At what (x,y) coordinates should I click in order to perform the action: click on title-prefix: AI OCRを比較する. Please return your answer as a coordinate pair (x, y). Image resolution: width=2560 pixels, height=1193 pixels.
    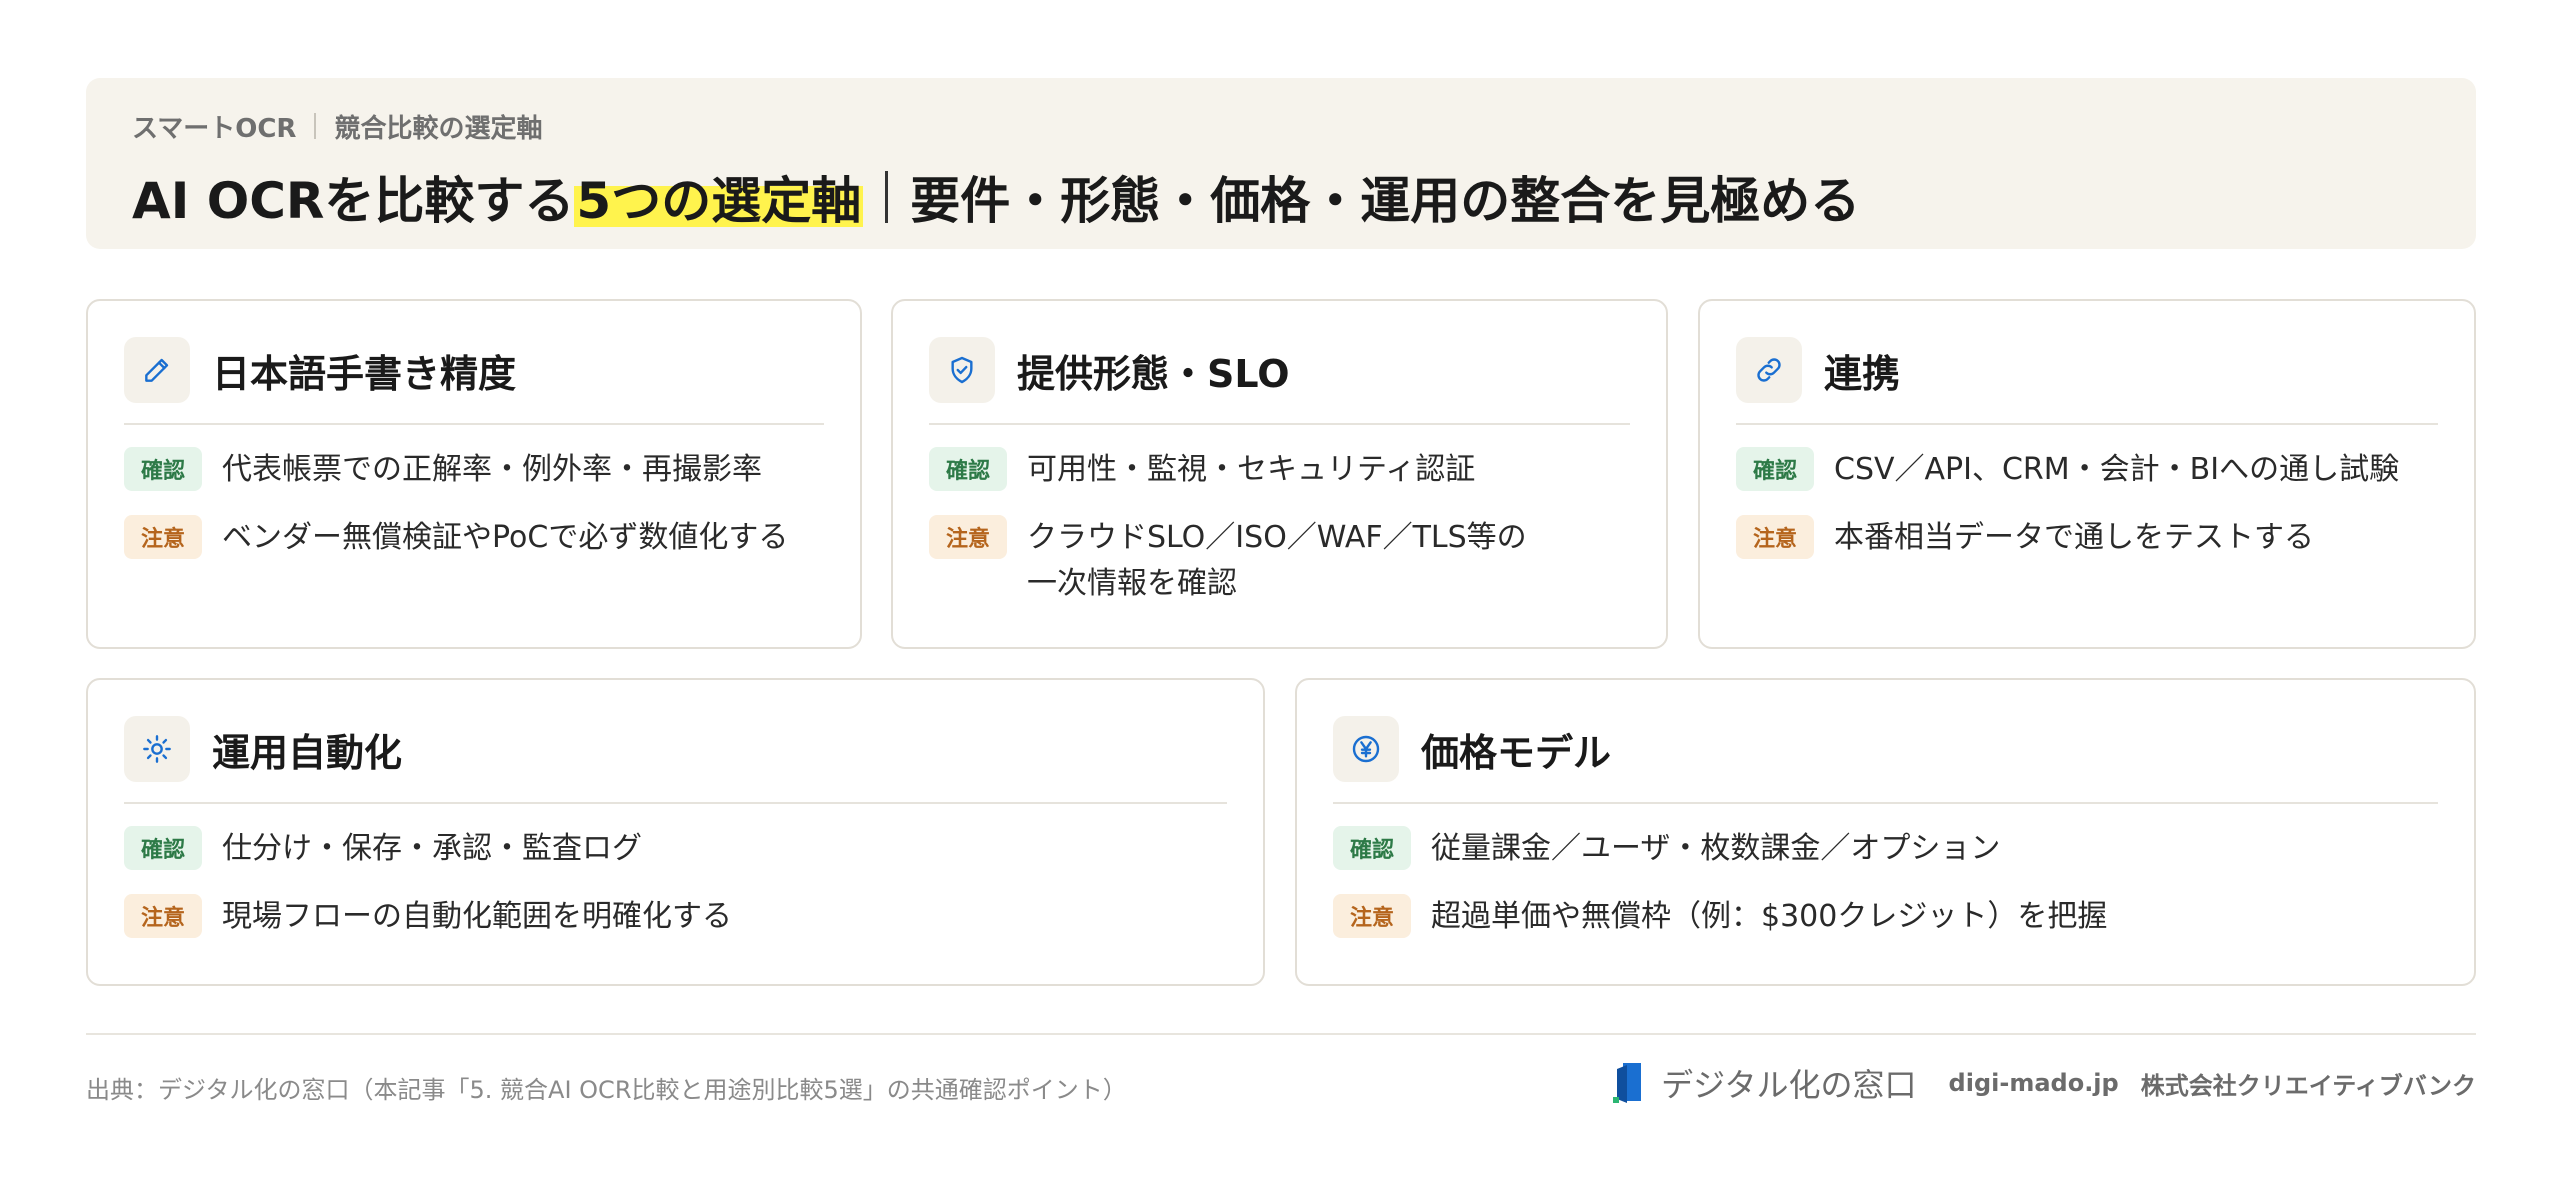
    Looking at the image, I should click on (353, 201).